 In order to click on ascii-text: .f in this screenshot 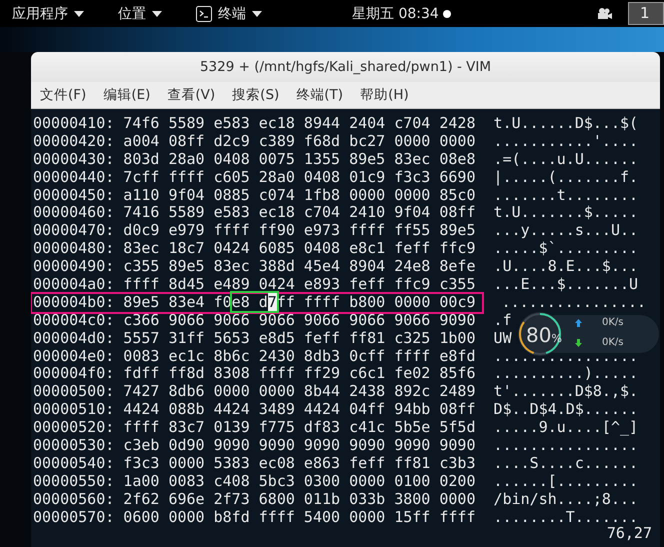, I will do `click(503, 321)`.